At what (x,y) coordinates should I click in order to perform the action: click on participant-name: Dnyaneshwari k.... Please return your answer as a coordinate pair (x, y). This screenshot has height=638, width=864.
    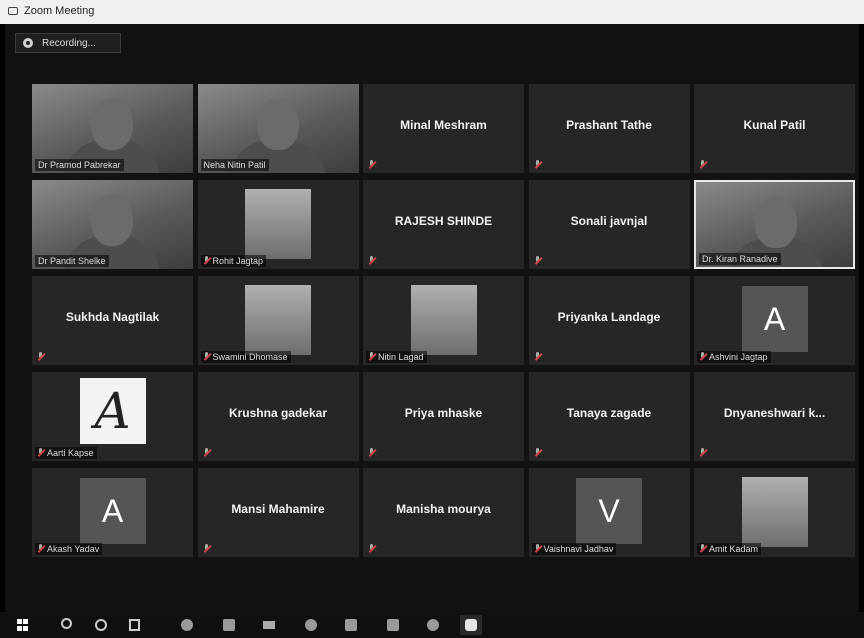
    Looking at the image, I should click on (774, 413).